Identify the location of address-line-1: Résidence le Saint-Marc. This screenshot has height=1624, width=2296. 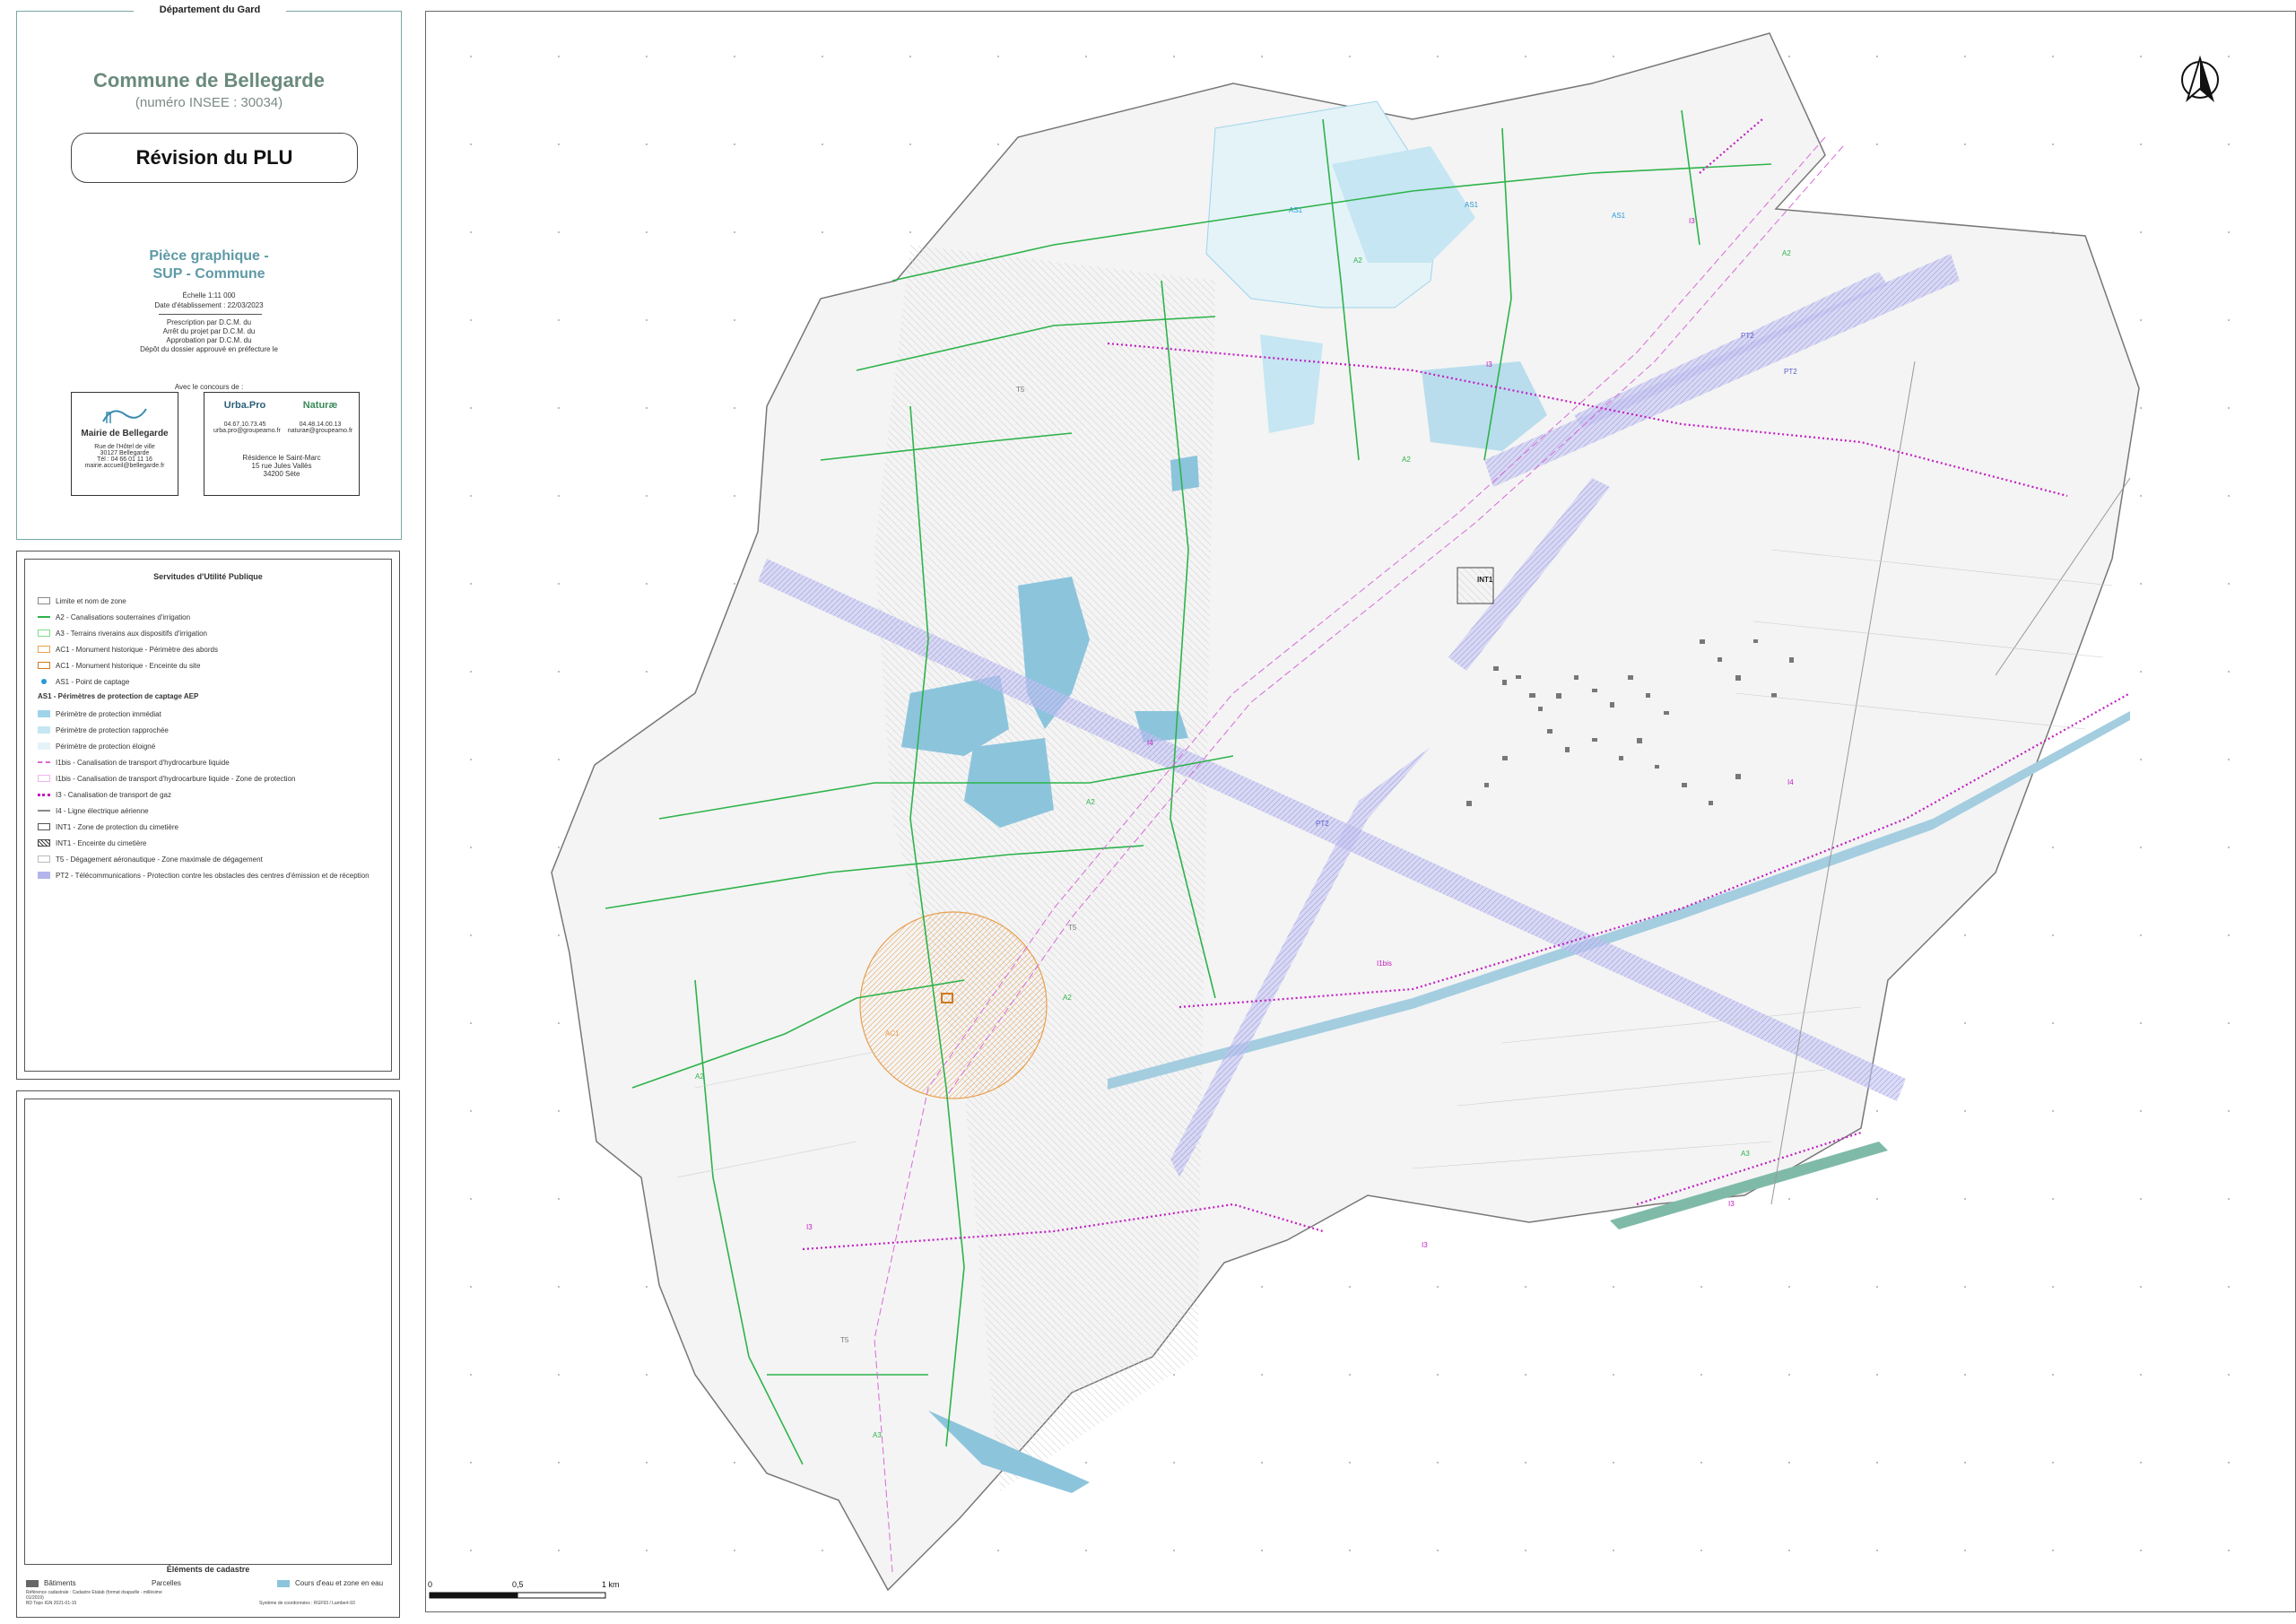
(281, 458).